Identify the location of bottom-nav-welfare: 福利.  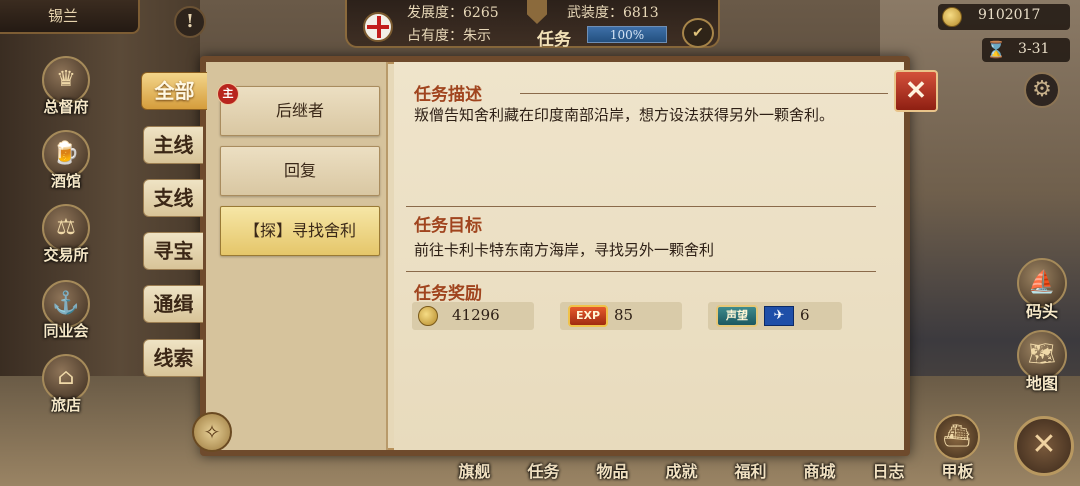
(750, 472).